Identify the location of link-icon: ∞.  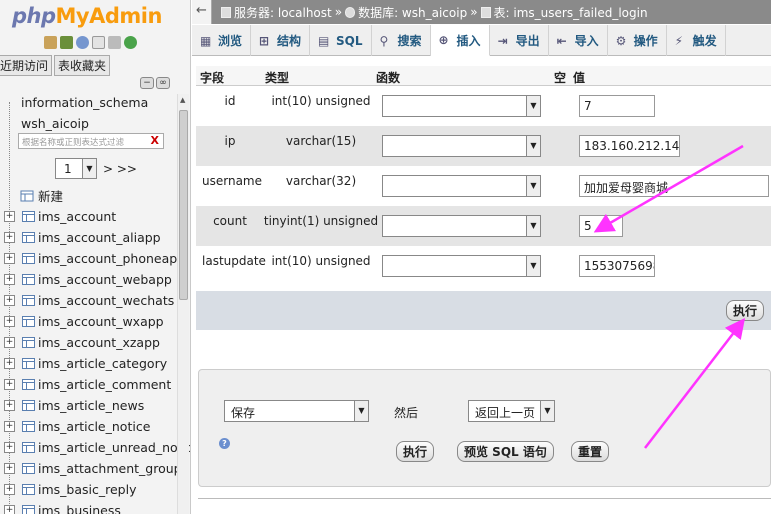
(163, 83).